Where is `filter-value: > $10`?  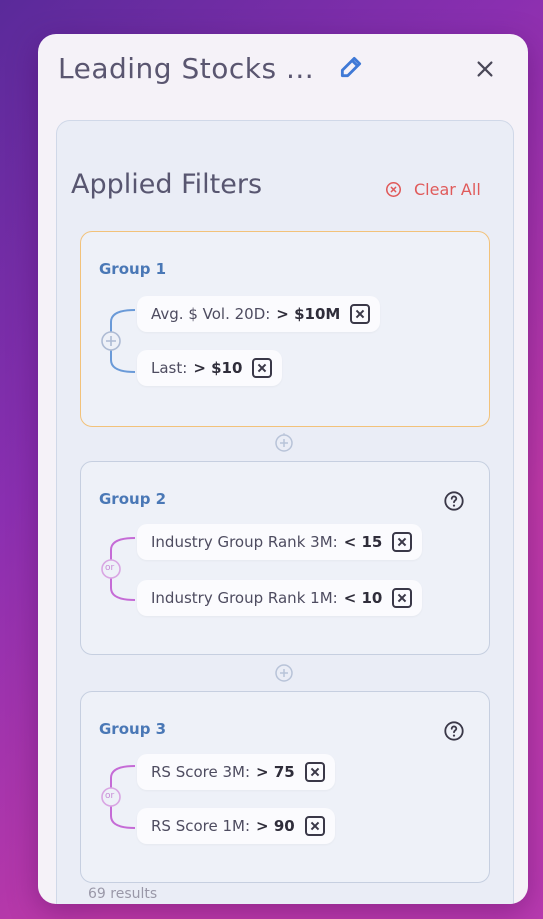
filter-value: > $10 is located at coordinates (218, 368).